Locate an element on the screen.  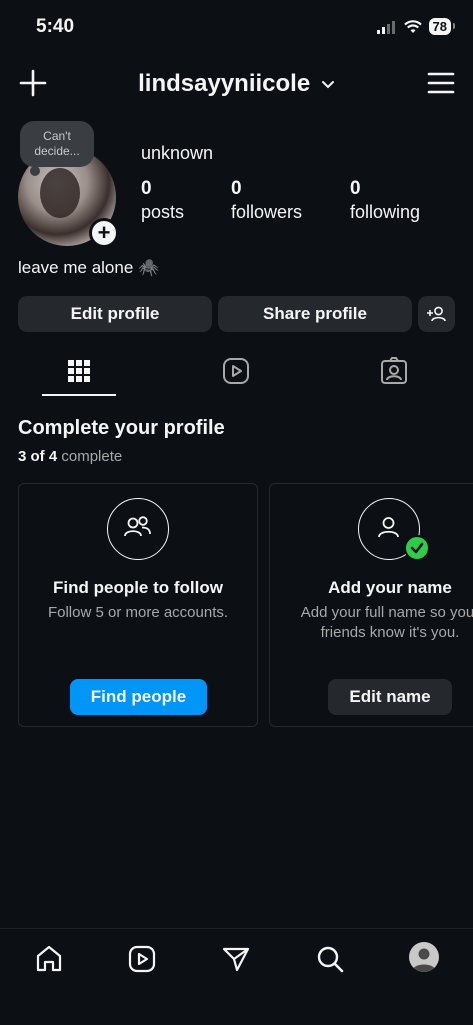
stat-following-value: 0 is located at coordinates (355, 188).